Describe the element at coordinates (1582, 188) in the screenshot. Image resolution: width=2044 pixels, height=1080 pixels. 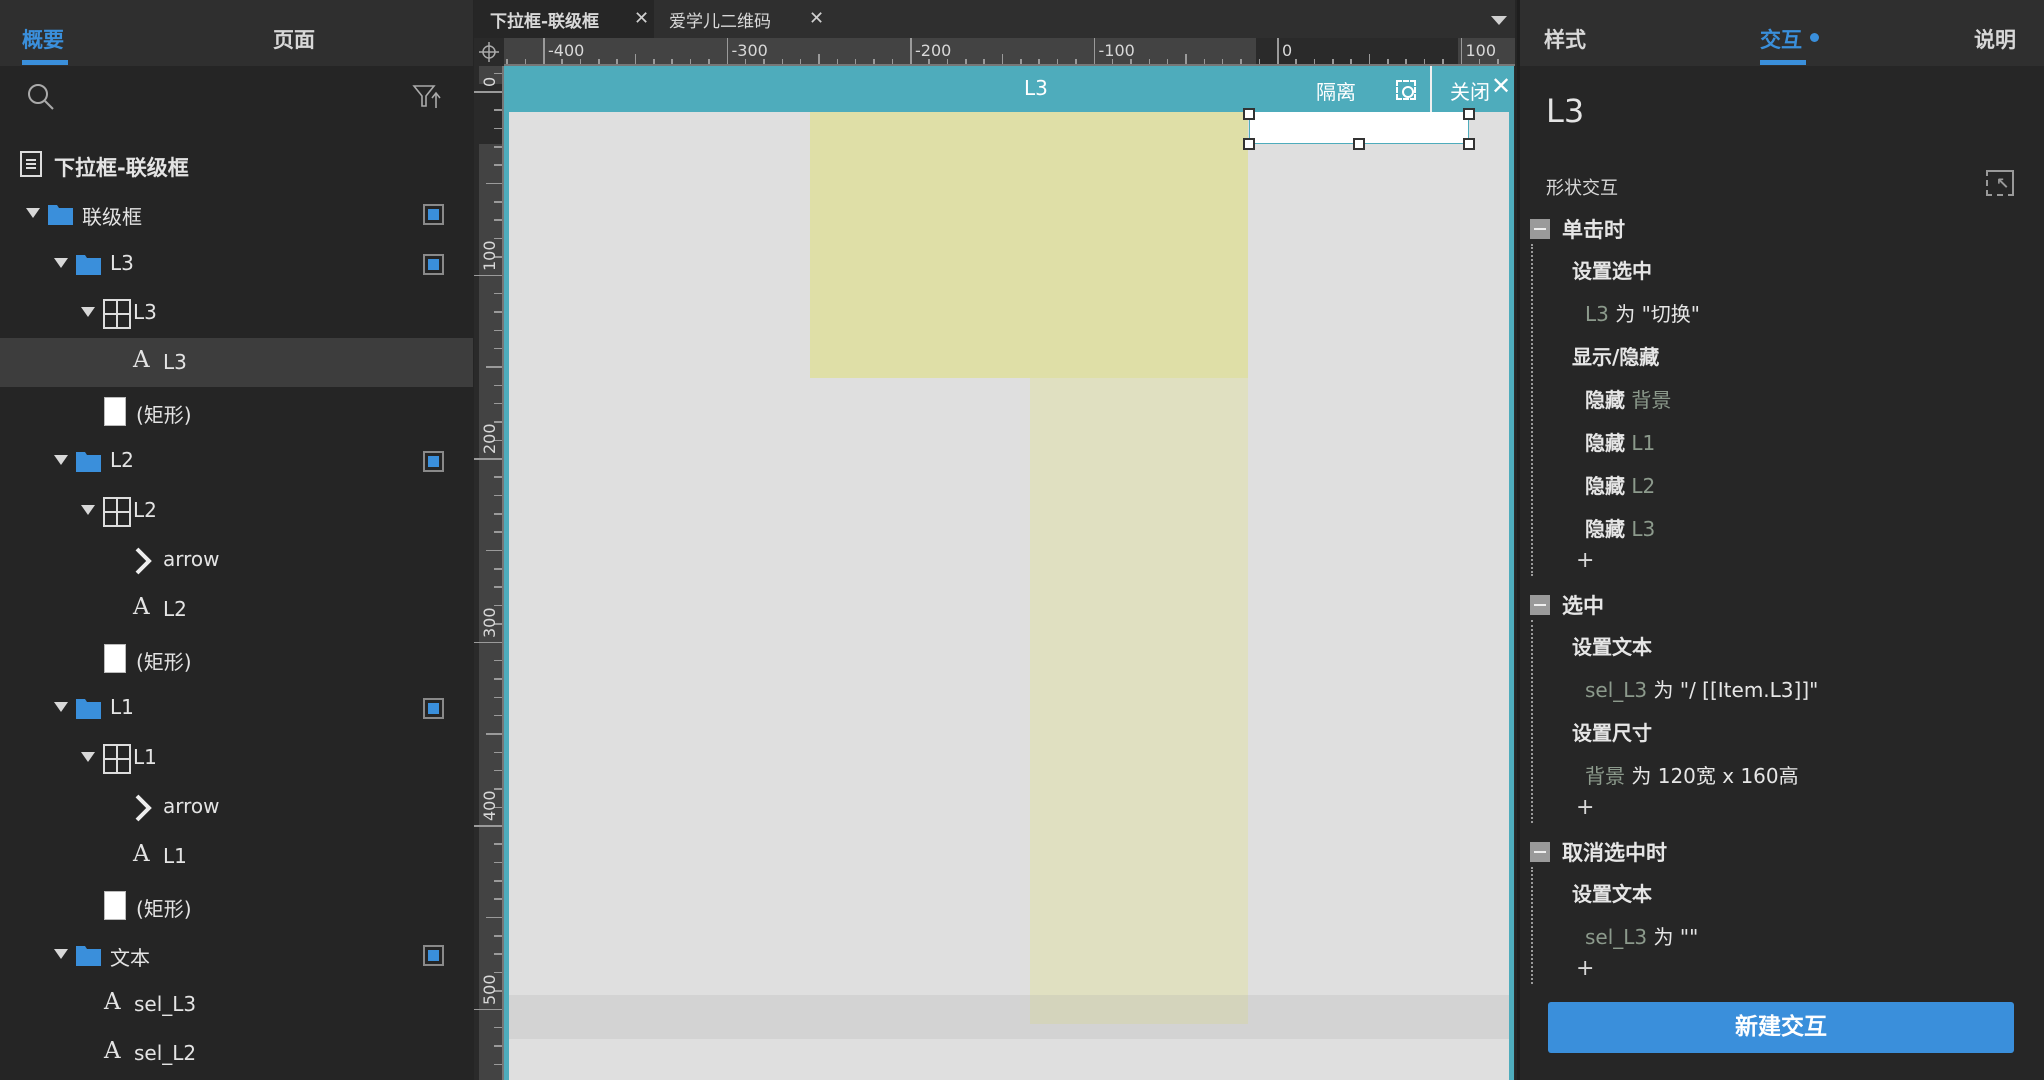
I see `section-label: 形状交互` at that location.